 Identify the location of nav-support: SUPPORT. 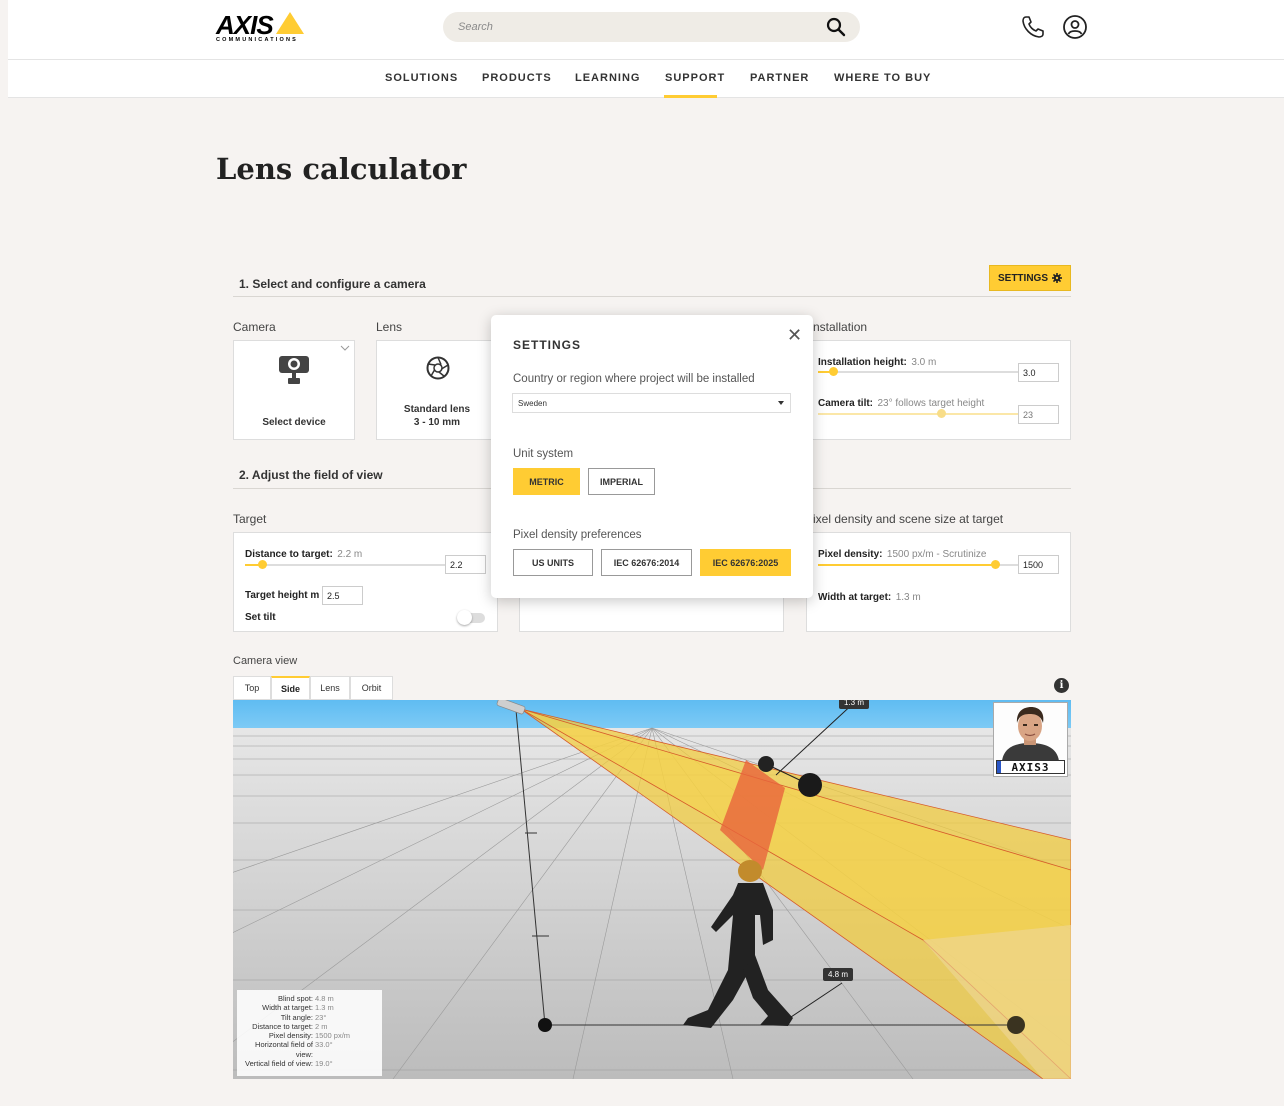
(695, 78).